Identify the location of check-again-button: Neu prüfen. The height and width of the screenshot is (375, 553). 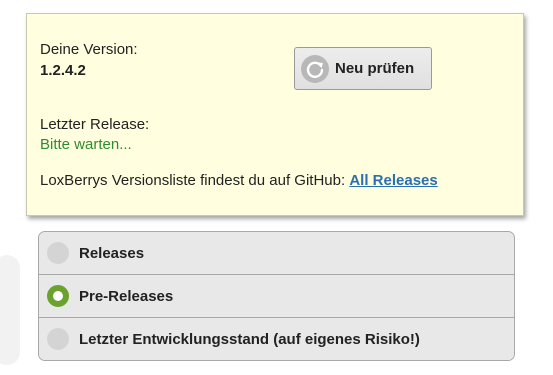
(363, 68).